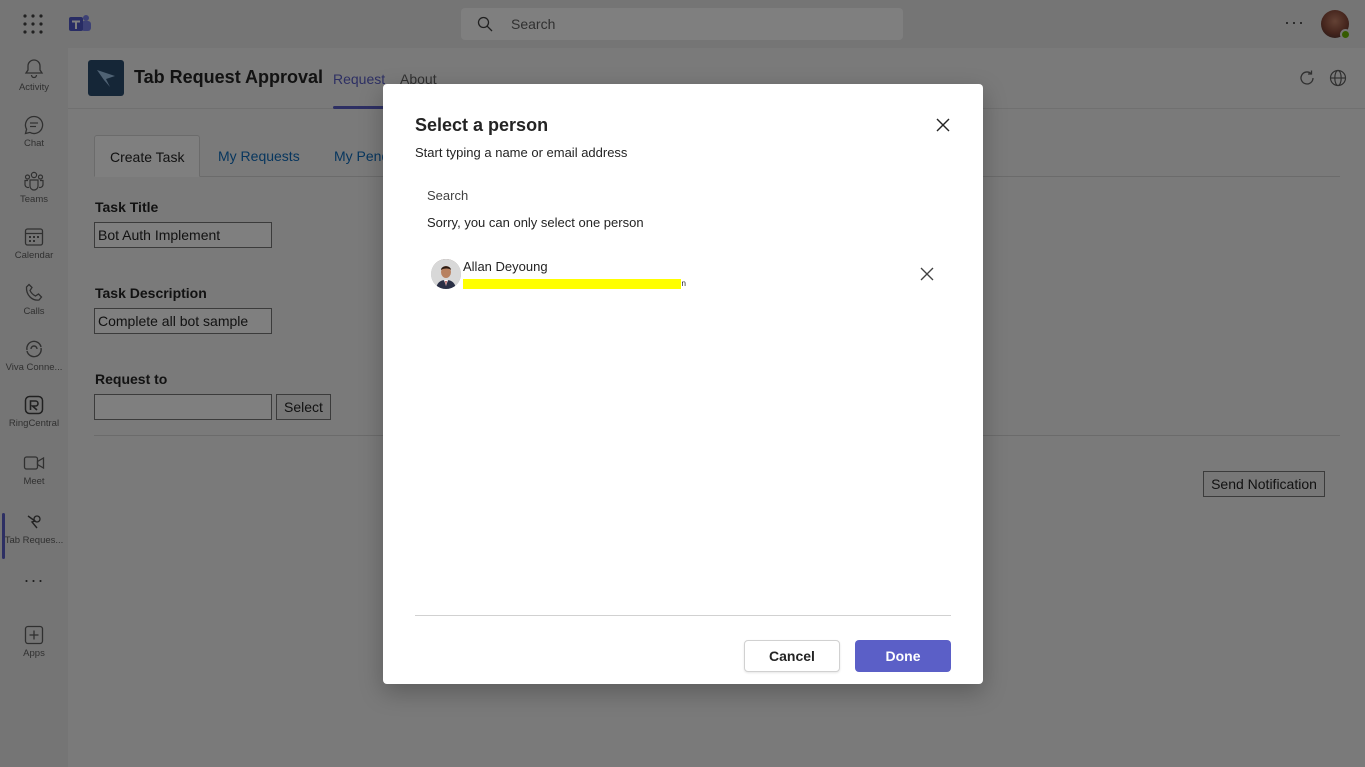 The image size is (1365, 767). Describe the element at coordinates (687, 276) in the screenshot. I see `selected-person: Allan Deyoung n` at that location.